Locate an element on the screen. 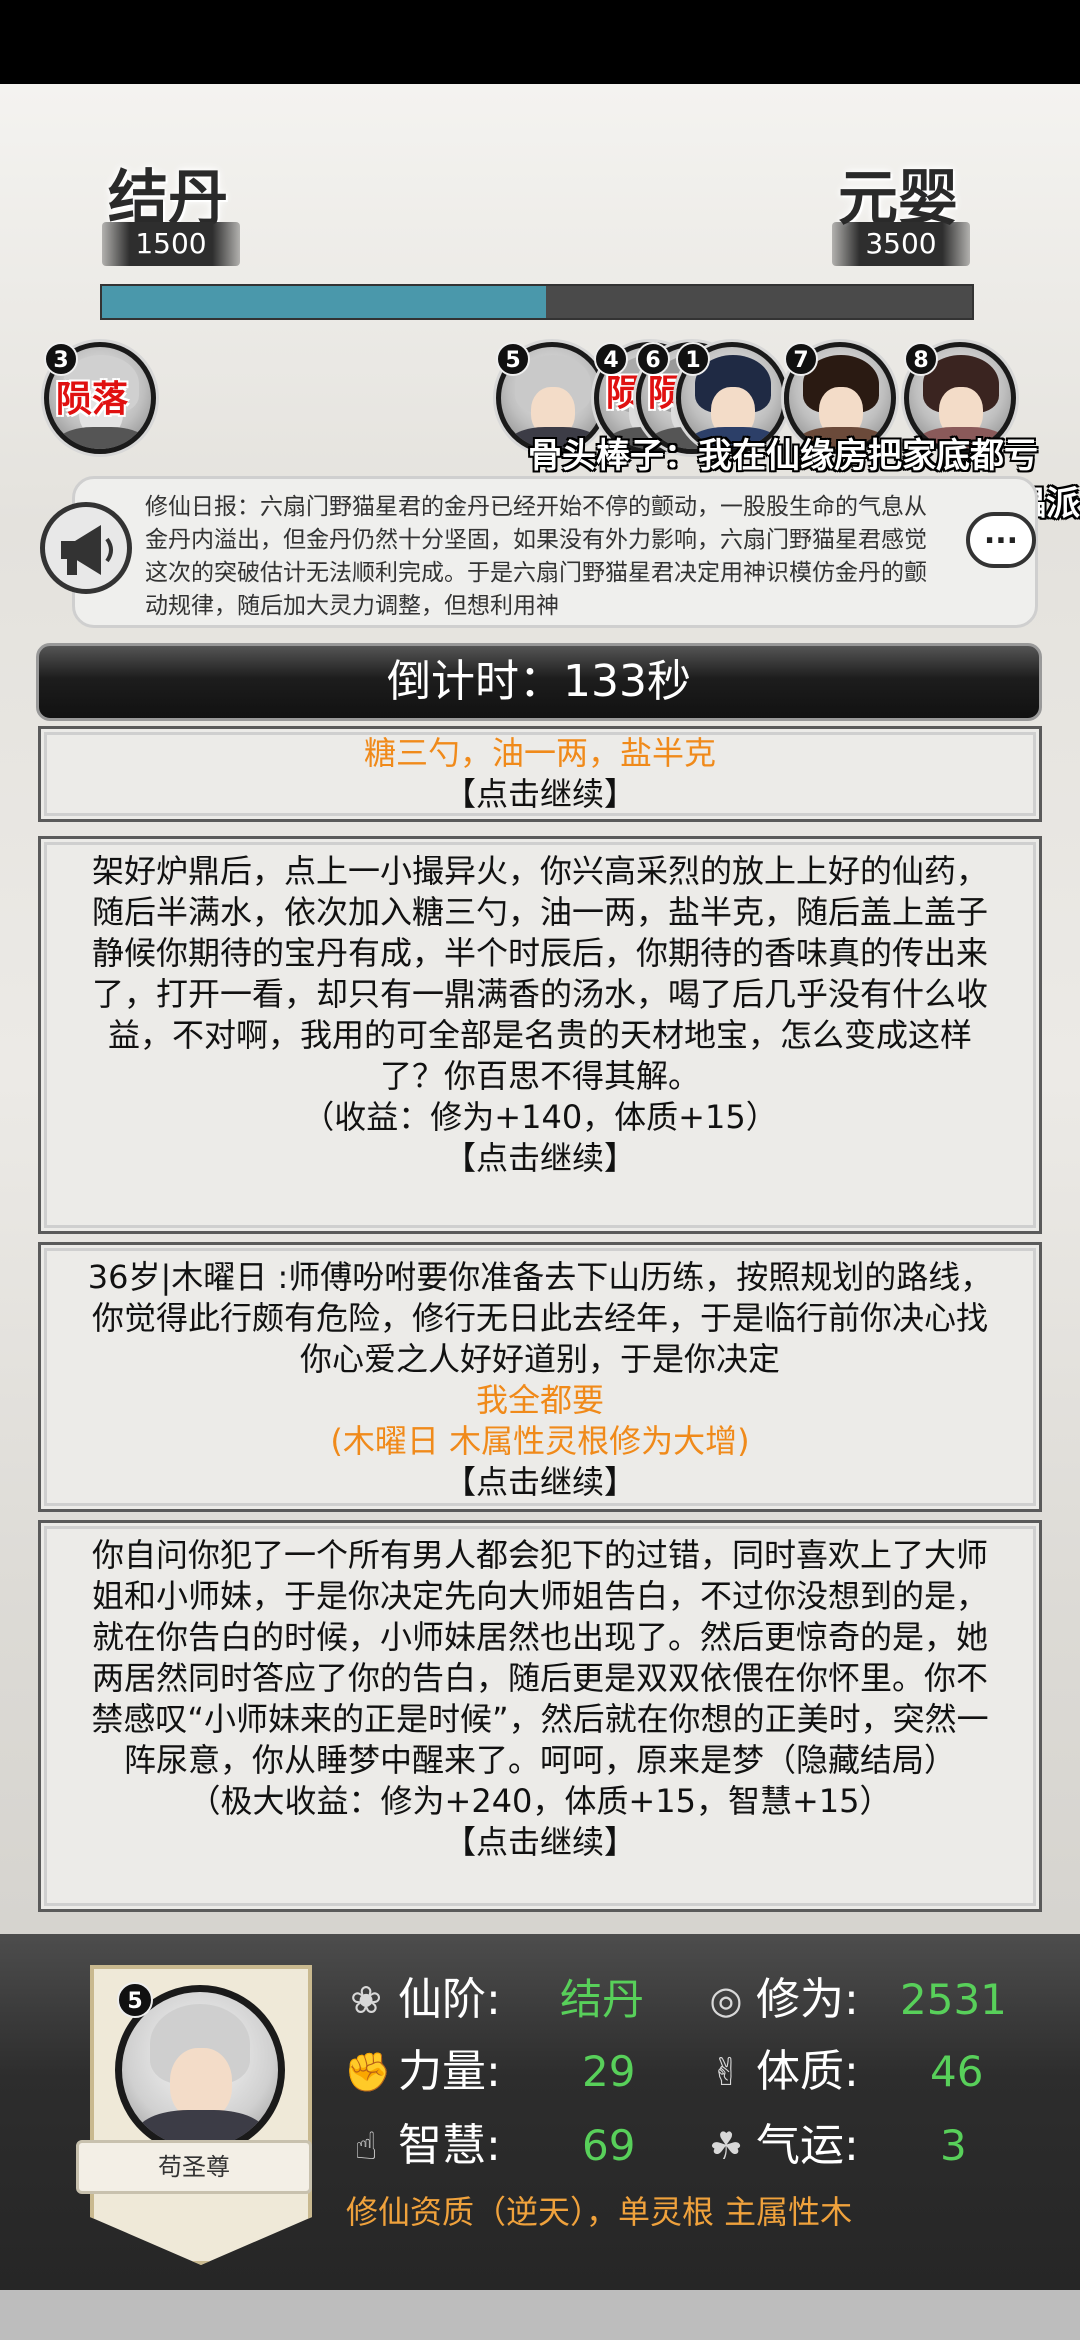  rank-badge: 5 is located at coordinates (513, 359).